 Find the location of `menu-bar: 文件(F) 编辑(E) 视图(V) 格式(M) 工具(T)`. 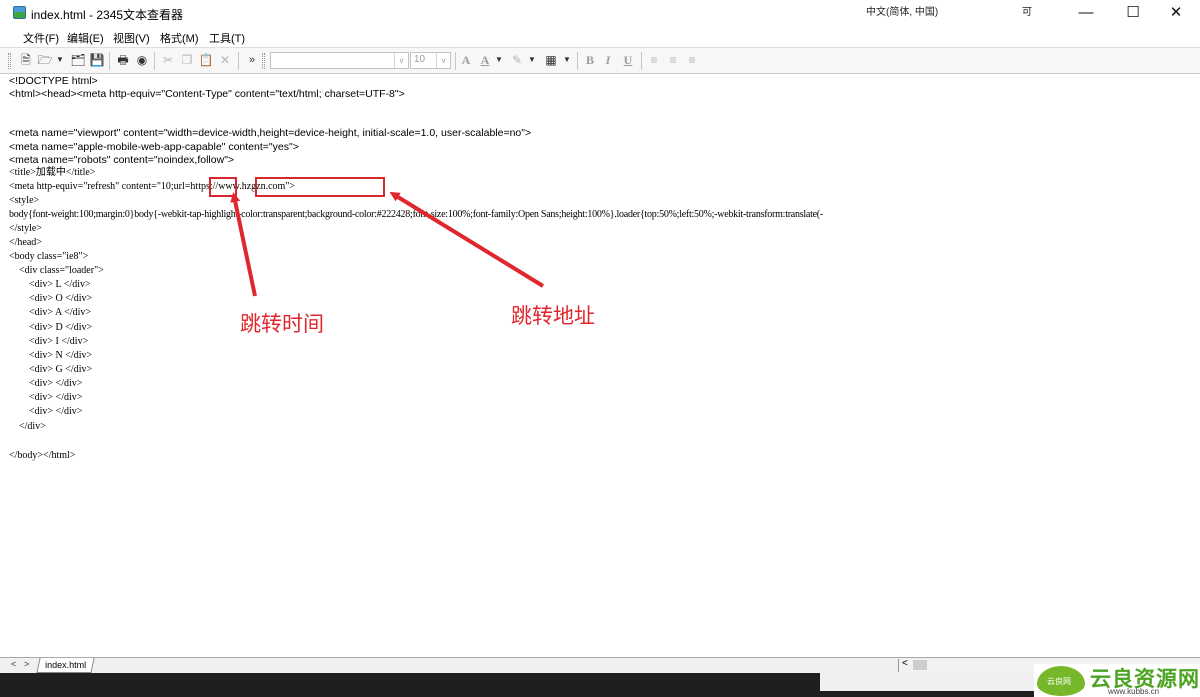

menu-bar: 文件(F) 编辑(E) 视图(V) 格式(M) 工具(T) is located at coordinates (600, 37).